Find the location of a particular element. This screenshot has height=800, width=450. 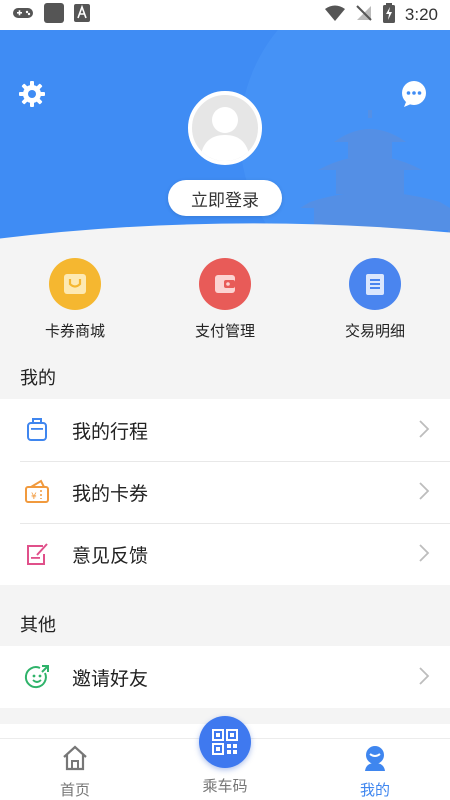

avatar is located at coordinates (225, 128).